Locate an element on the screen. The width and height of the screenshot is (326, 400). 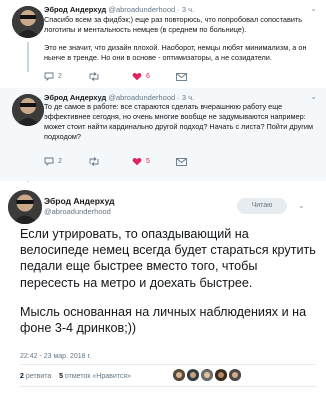
like-count: 6 is located at coordinates (148, 76).